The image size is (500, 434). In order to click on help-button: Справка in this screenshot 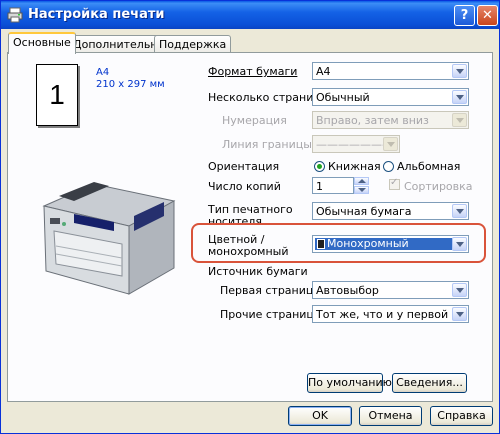, I will do `click(461, 416)`.